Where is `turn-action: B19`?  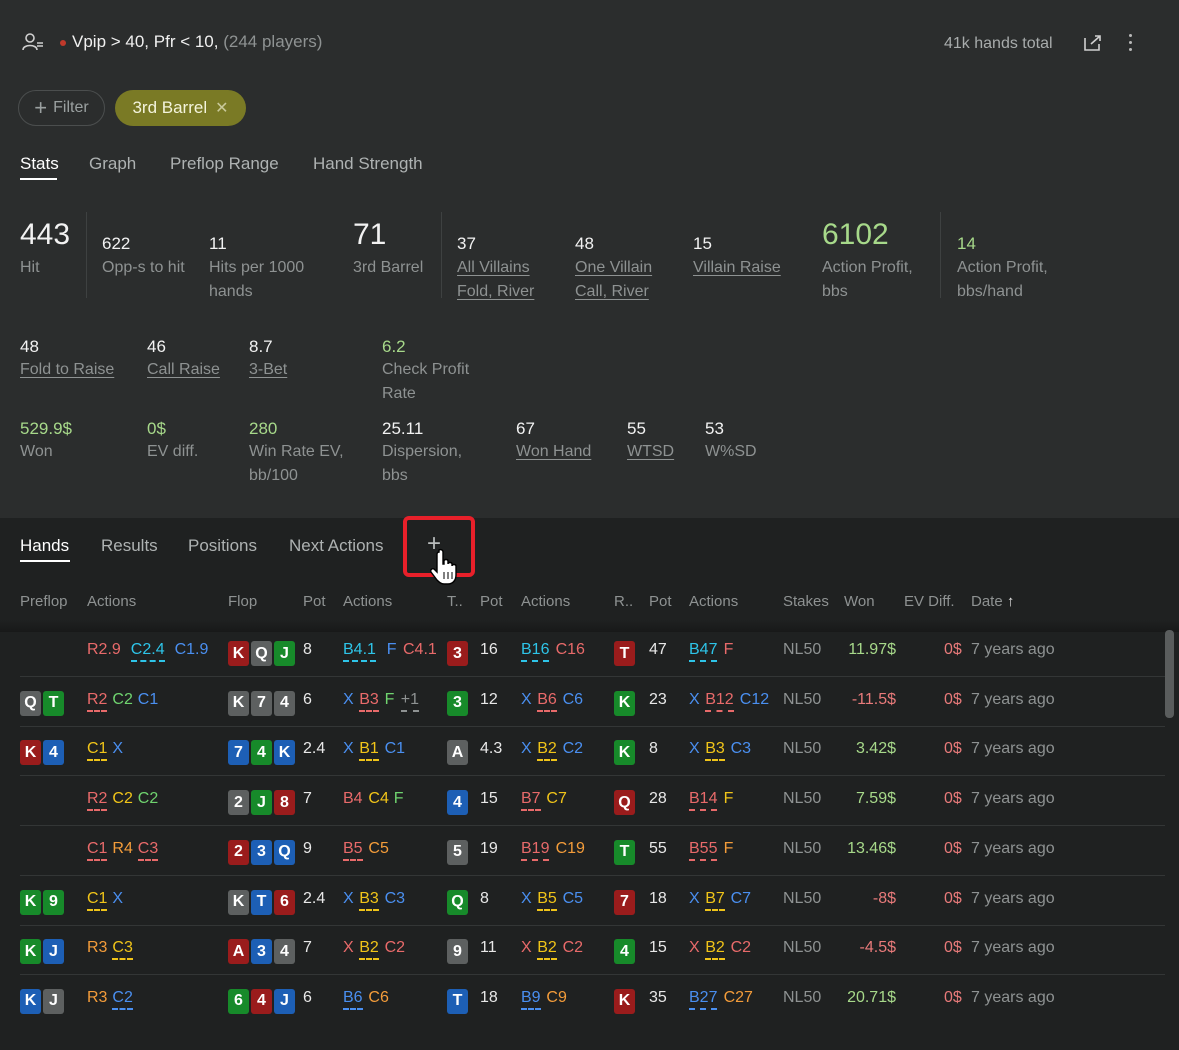 turn-action: B19 is located at coordinates (535, 850).